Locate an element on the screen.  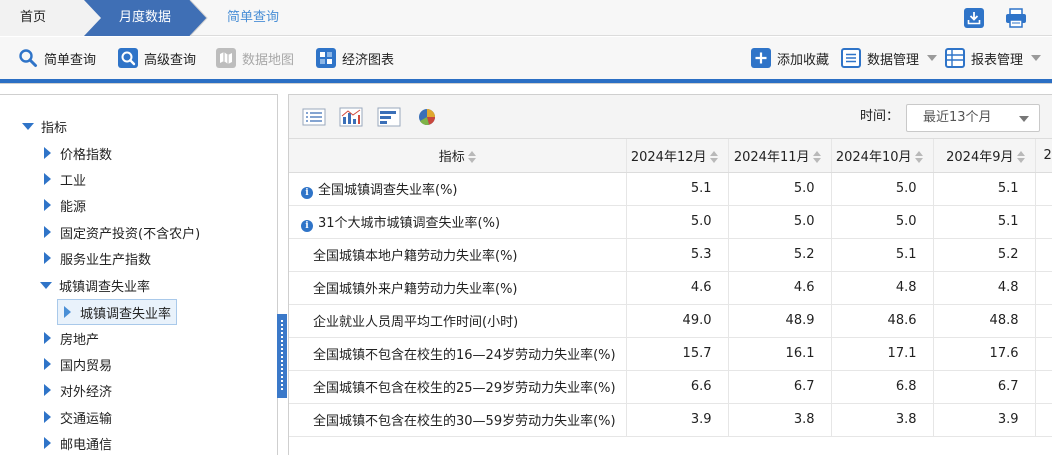
download-icon is located at coordinates (974, 18).